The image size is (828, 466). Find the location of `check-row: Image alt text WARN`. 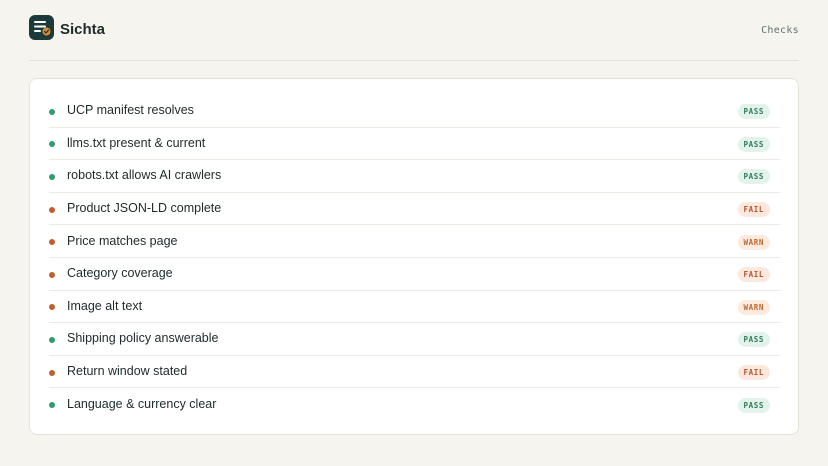

check-row: Image alt text WARN is located at coordinates (414, 307).